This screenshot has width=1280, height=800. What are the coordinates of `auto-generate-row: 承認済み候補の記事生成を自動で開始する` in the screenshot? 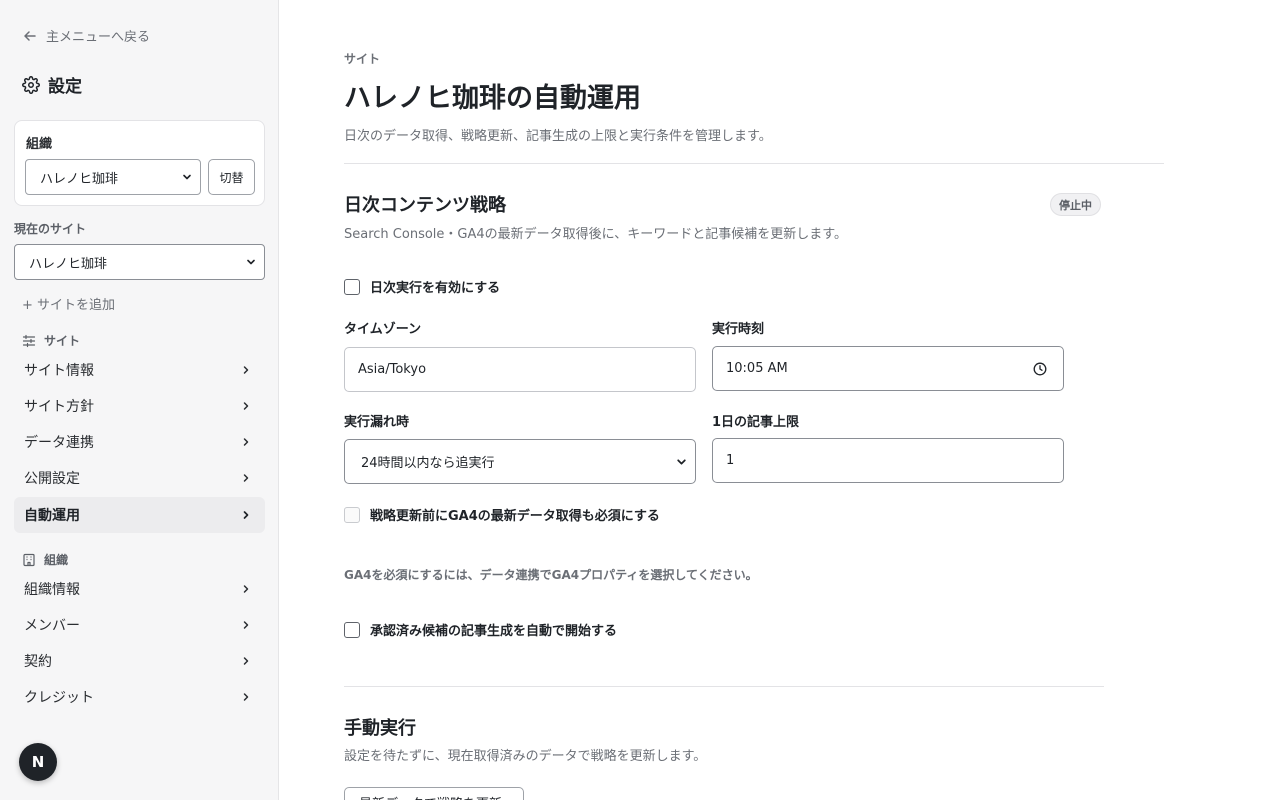 It's located at (480, 629).